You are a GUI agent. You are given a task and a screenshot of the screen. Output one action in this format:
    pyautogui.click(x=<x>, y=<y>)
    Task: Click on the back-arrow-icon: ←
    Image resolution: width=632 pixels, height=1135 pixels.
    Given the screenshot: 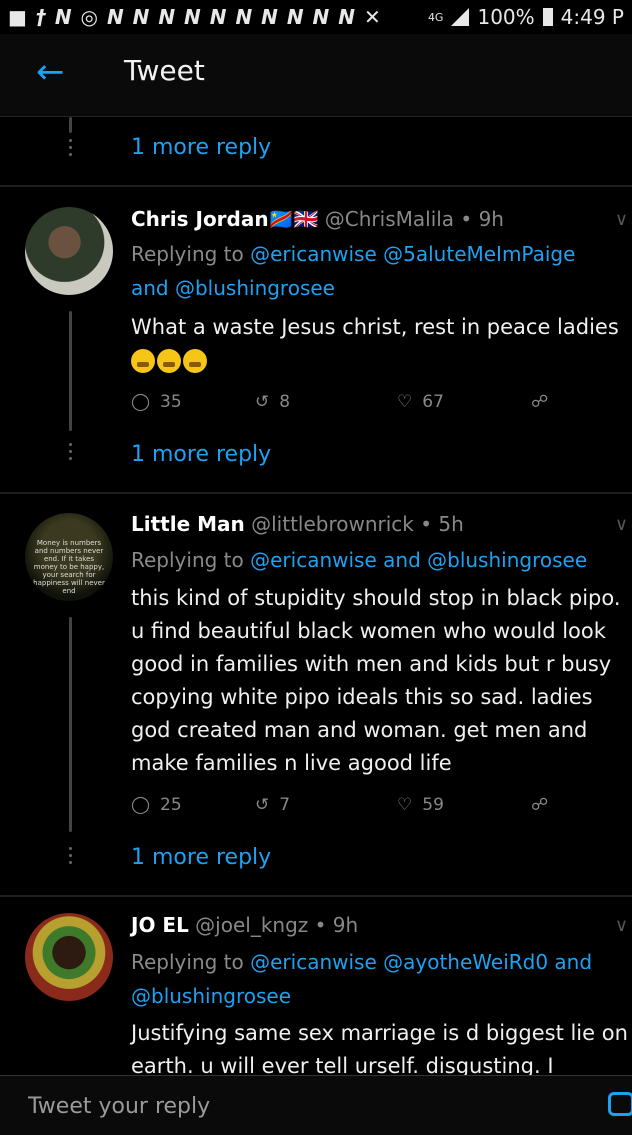 What is the action you would take?
    pyautogui.click(x=50, y=72)
    